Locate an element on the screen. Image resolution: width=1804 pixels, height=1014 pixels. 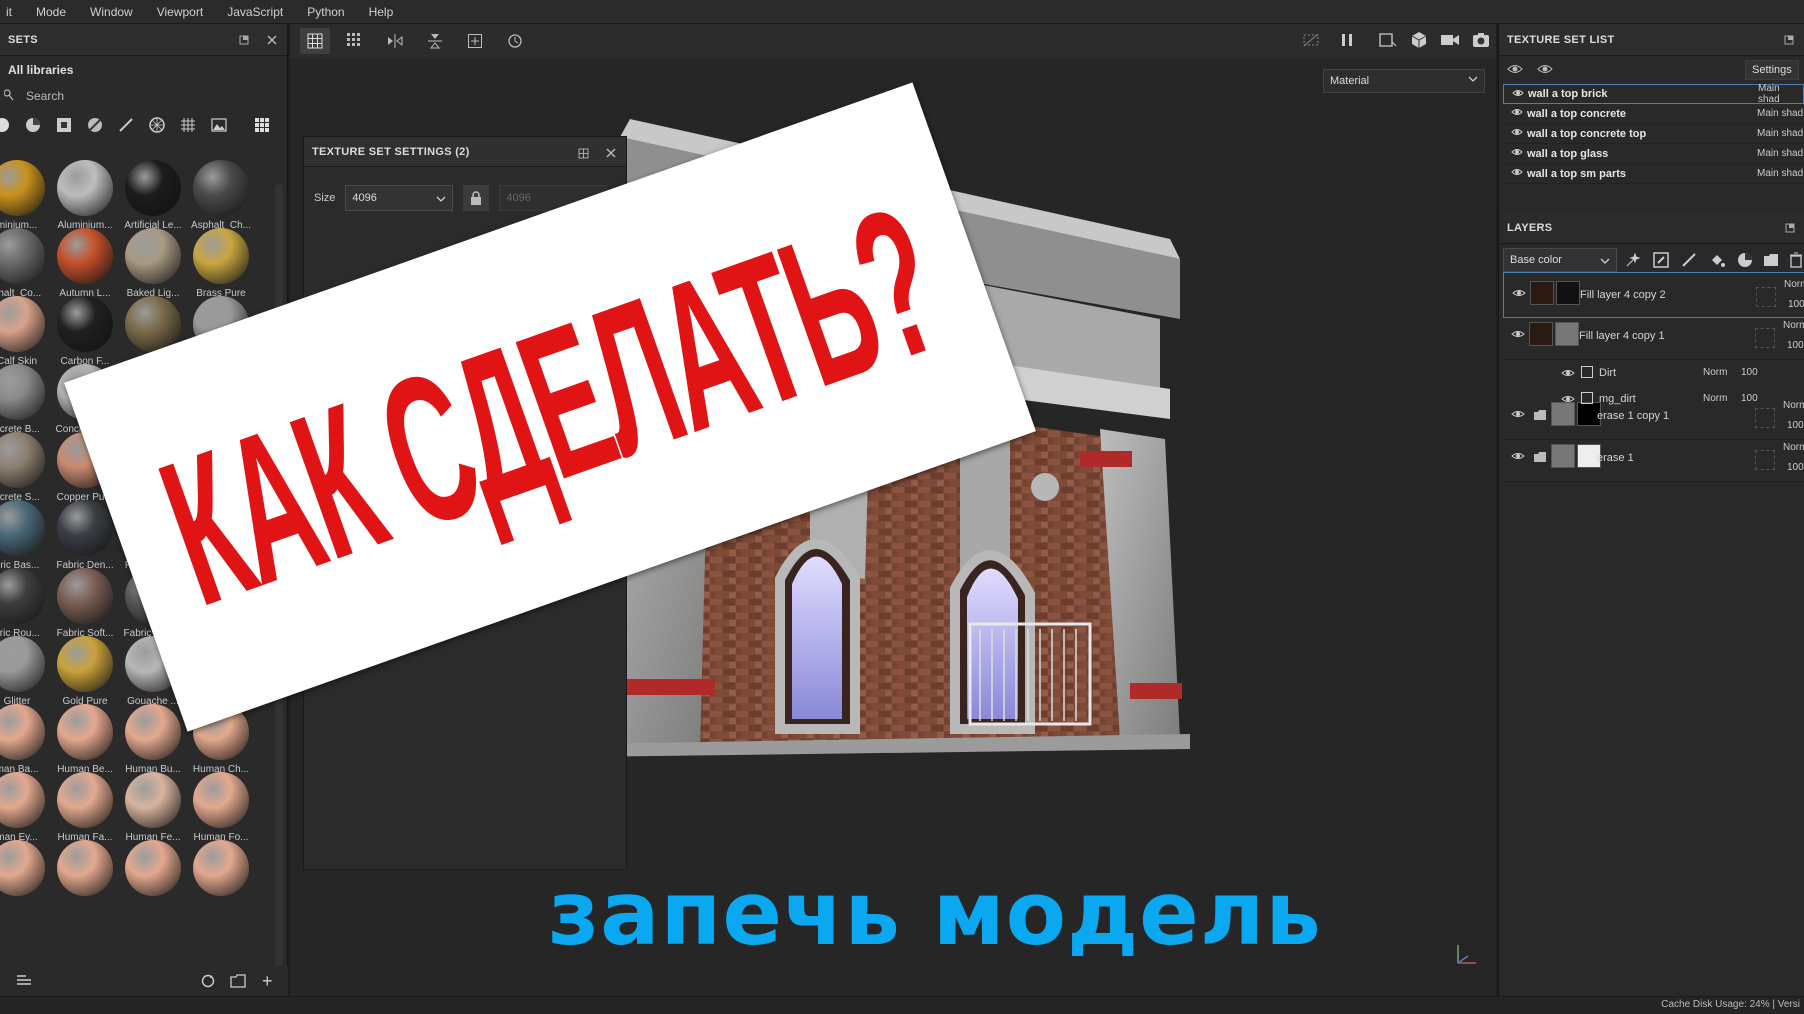
texture-set-item: wall a top sm parts Main shad is located at coordinates (1653, 174).